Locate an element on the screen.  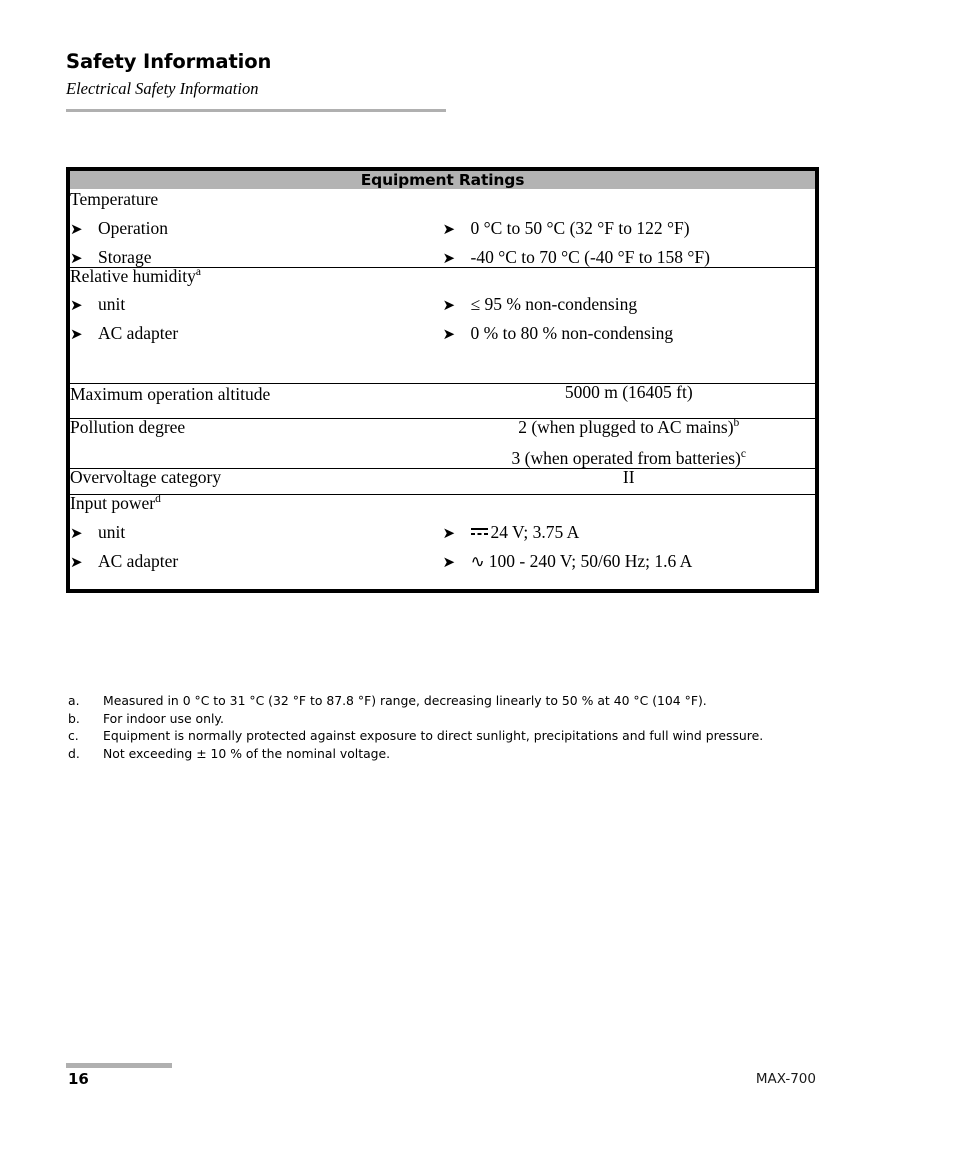
value-text: 2 (when plugged to AC mains)b is located at coordinates (629, 426).